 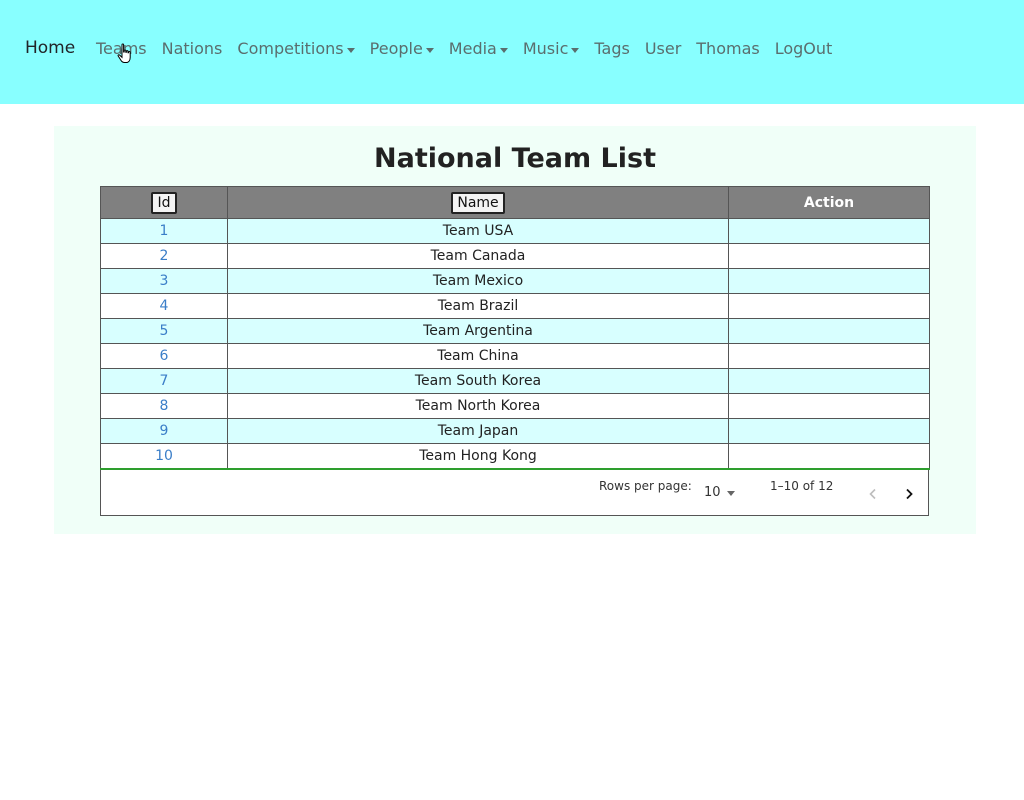 I want to click on table-row: 2 Team Canada, so click(x=515, y=256).